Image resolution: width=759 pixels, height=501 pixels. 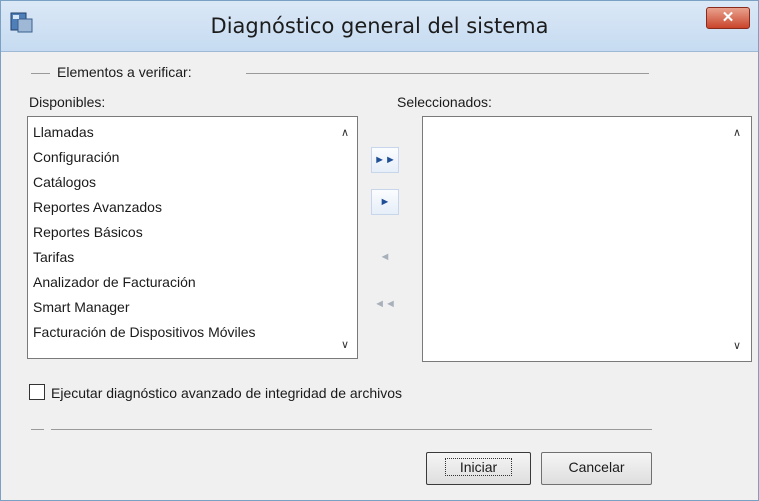 I want to click on start-button-label: Iniciar, so click(x=478, y=467).